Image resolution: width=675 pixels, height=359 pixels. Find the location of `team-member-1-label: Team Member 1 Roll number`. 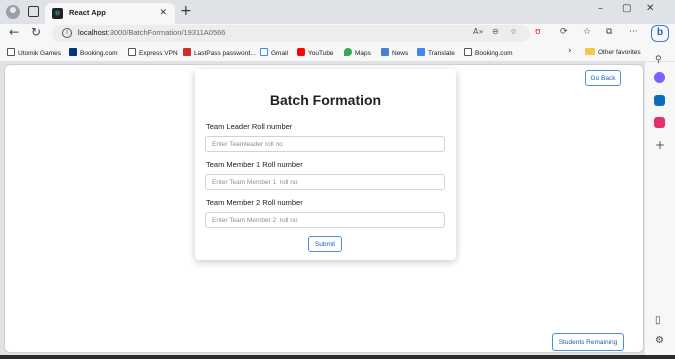

team-member-1-label: Team Member 1 Roll number is located at coordinates (254, 164).